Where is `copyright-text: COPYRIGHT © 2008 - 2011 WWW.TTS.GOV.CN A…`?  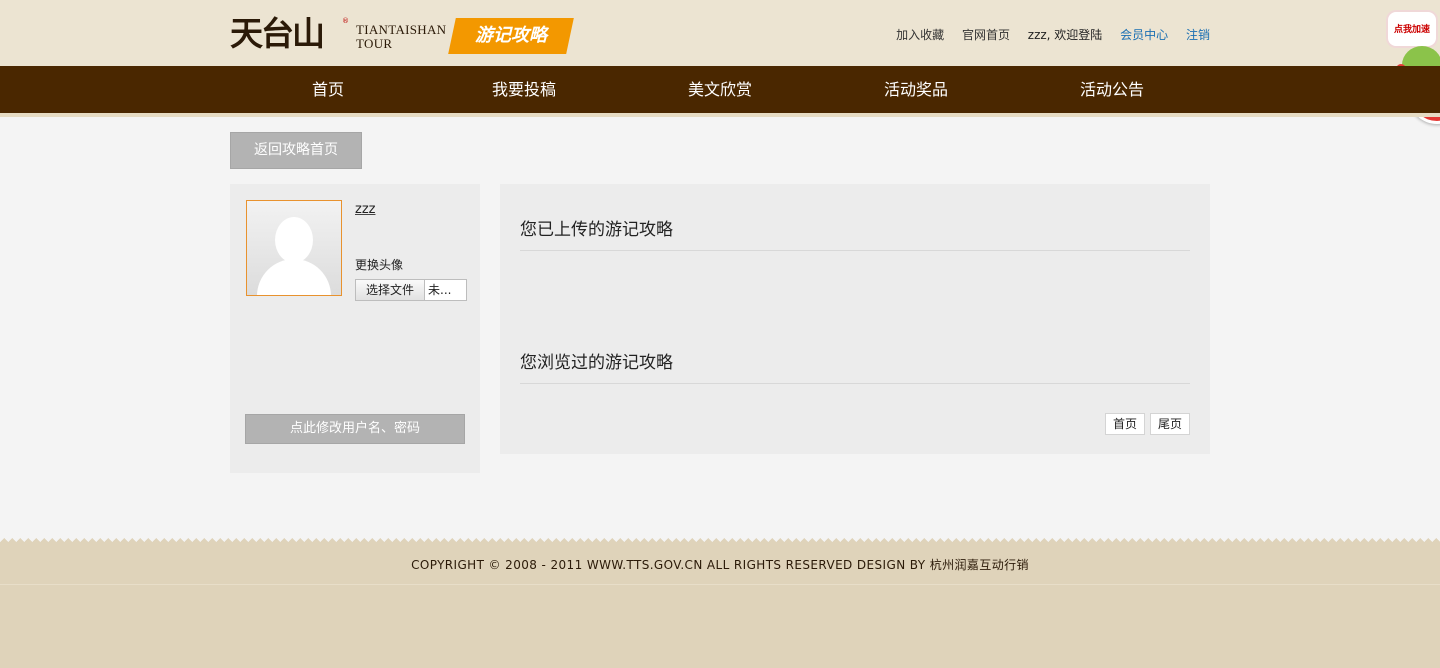 copyright-text: COPYRIGHT © 2008 - 2011 WWW.TTS.GOV.CN A… is located at coordinates (720, 565).